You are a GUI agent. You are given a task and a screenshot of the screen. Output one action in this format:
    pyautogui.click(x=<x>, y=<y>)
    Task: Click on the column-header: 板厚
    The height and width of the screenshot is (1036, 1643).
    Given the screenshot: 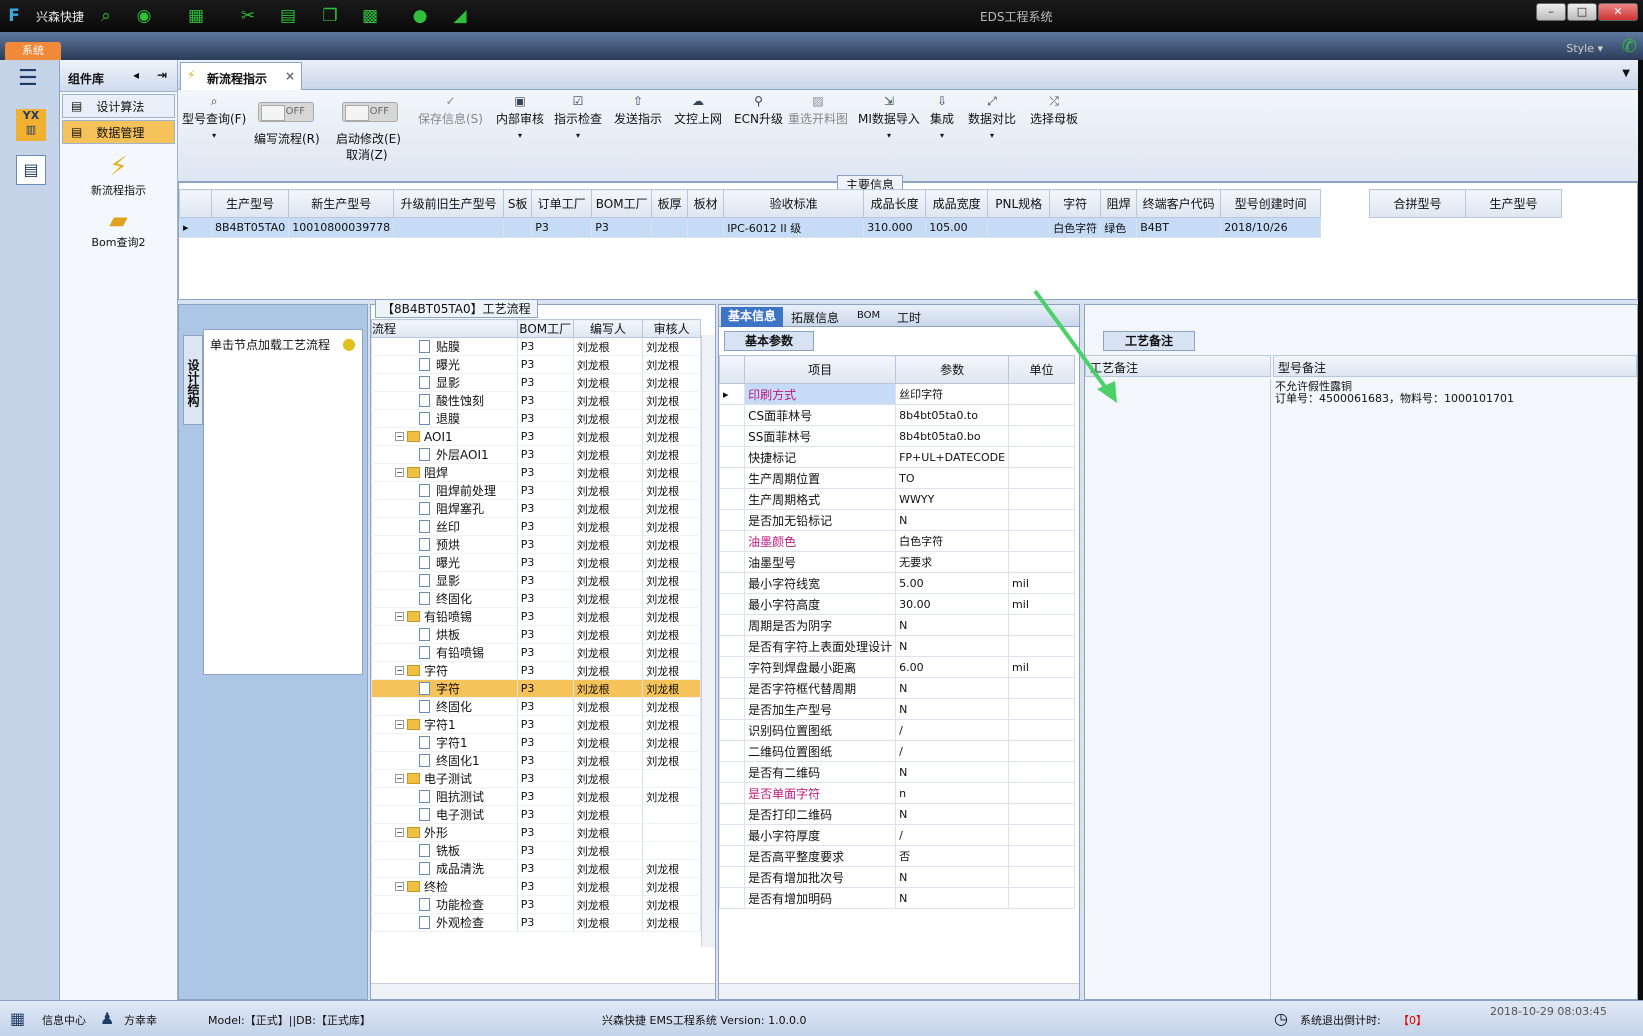 What is the action you would take?
    pyautogui.click(x=670, y=203)
    